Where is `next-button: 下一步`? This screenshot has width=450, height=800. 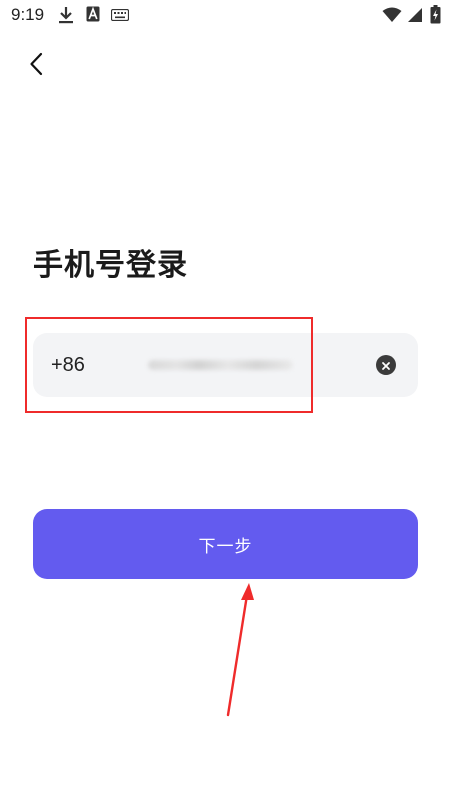 next-button: 下一步 is located at coordinates (225, 544).